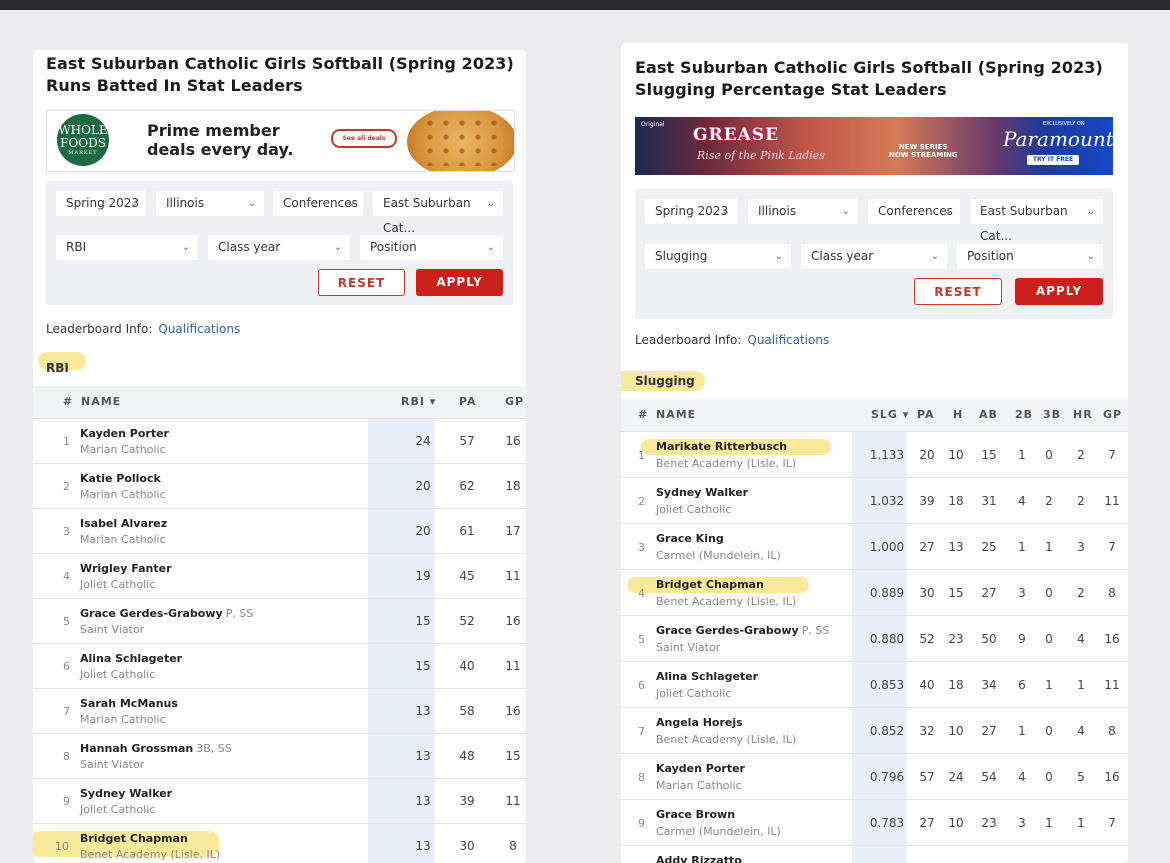 This screenshot has height=863, width=1170. I want to click on 3b-header: 3B, so click(1052, 414).